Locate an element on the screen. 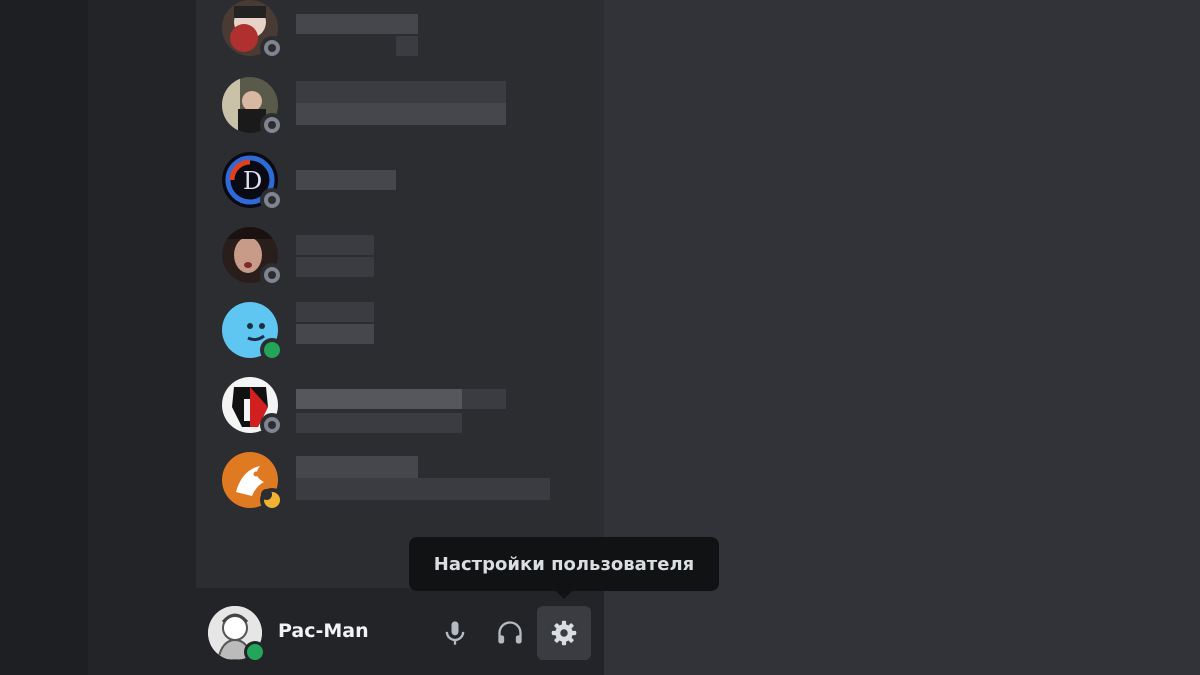 Image resolution: width=1200 pixels, height=675 pixels. settings-tooltip: Настройки пользователя is located at coordinates (564, 568).